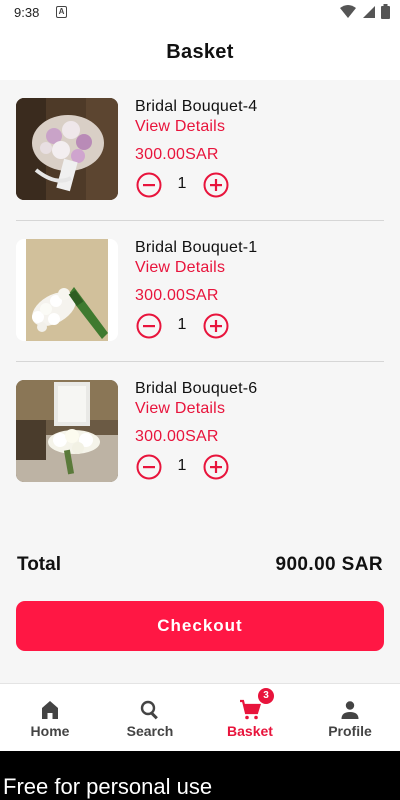 This screenshot has width=400, height=800. I want to click on app-header: Basket, so click(200, 53).